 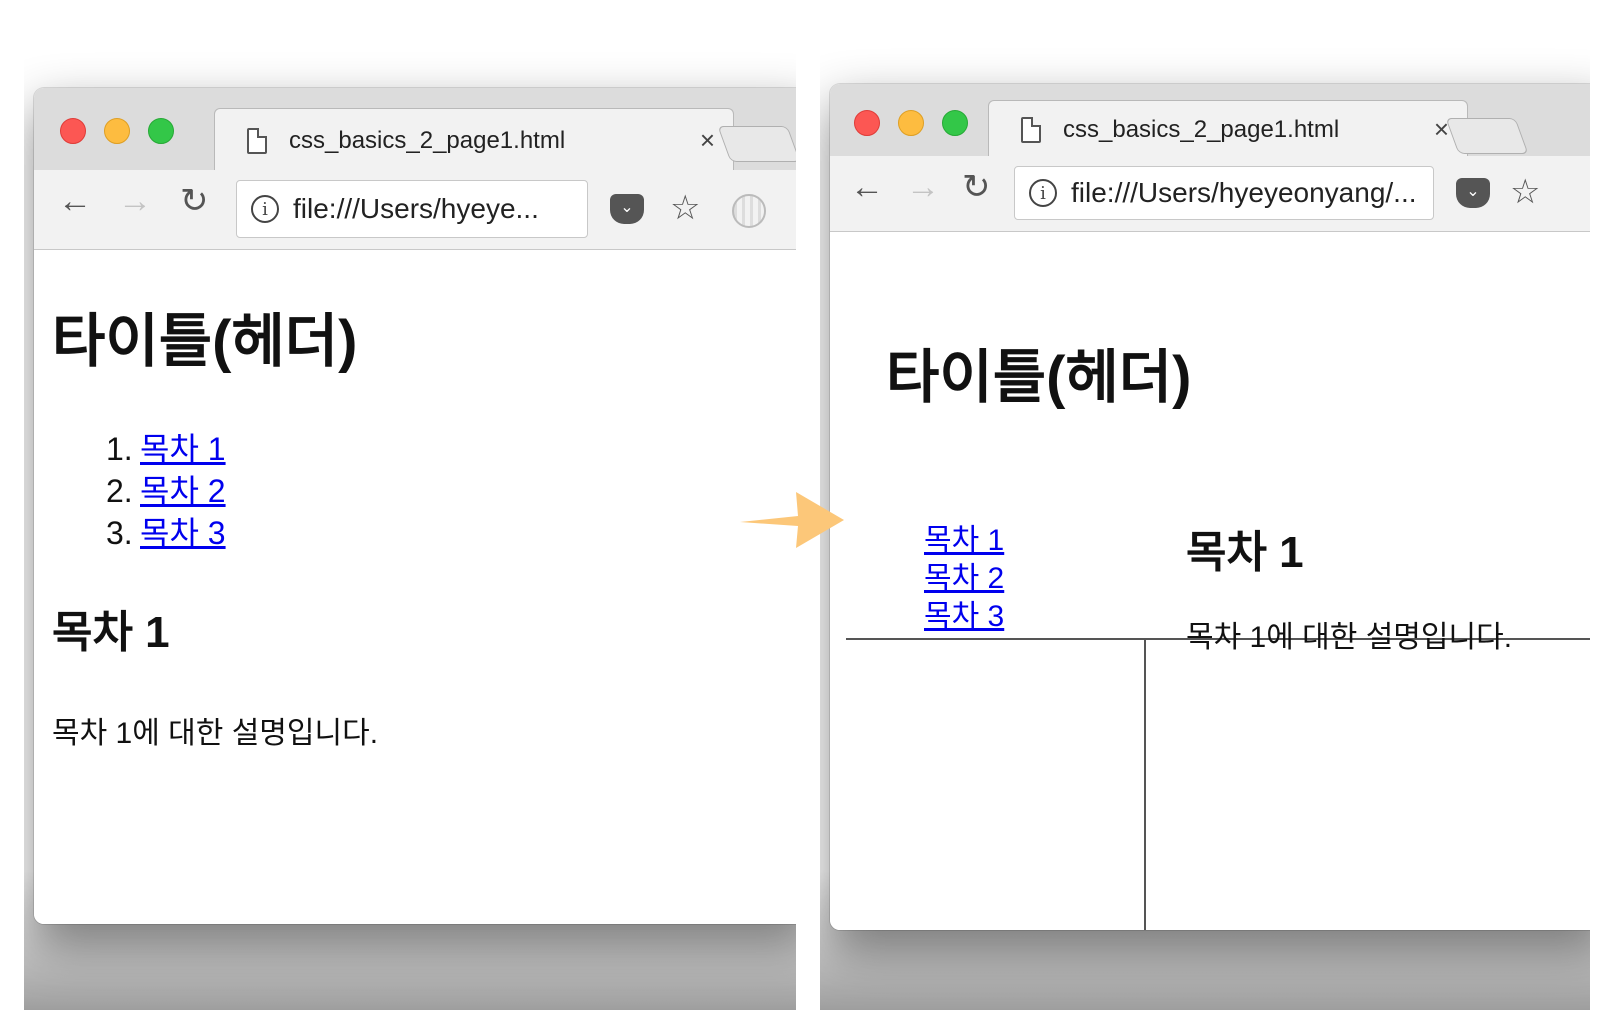 I want to click on toc-item: 3. 목차 3, so click(x=166, y=533).